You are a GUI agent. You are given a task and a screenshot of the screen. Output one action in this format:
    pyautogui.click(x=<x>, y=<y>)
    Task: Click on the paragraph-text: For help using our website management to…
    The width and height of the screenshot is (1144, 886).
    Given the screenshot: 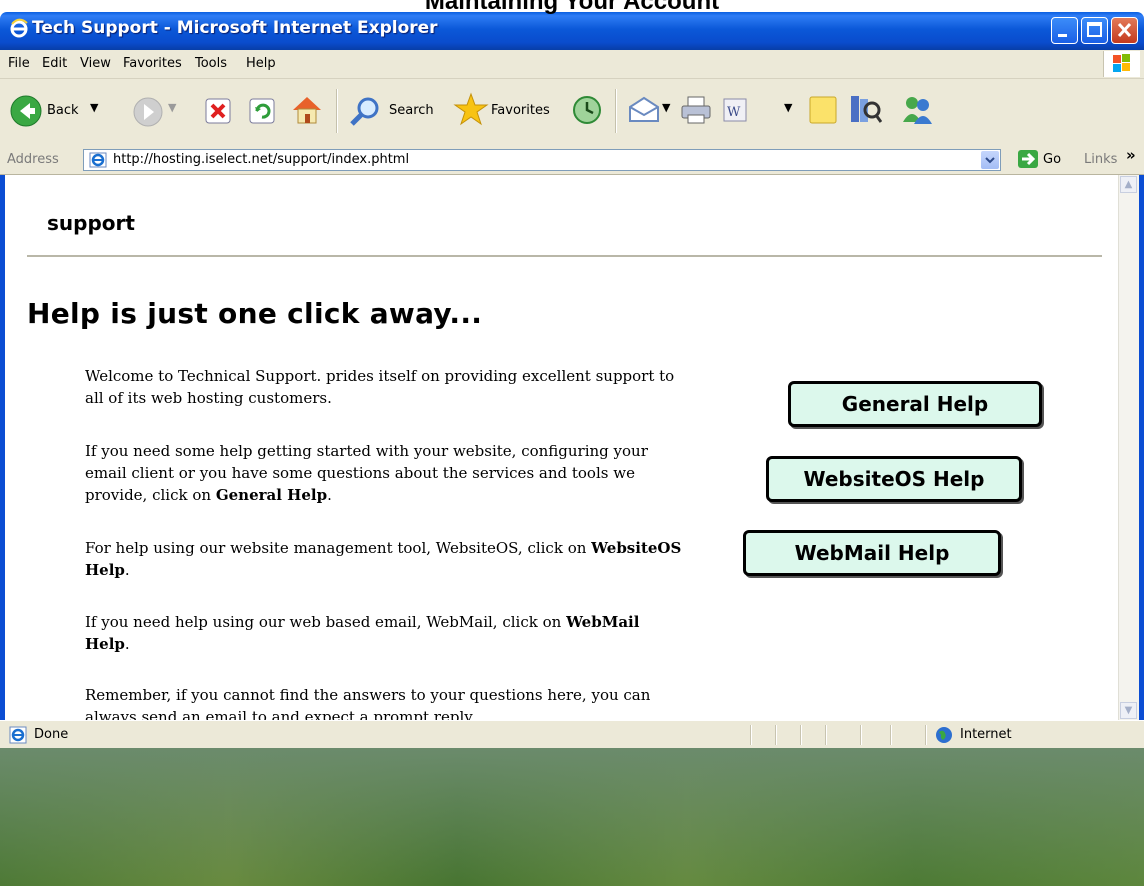 What is the action you would take?
    pyautogui.click(x=338, y=548)
    